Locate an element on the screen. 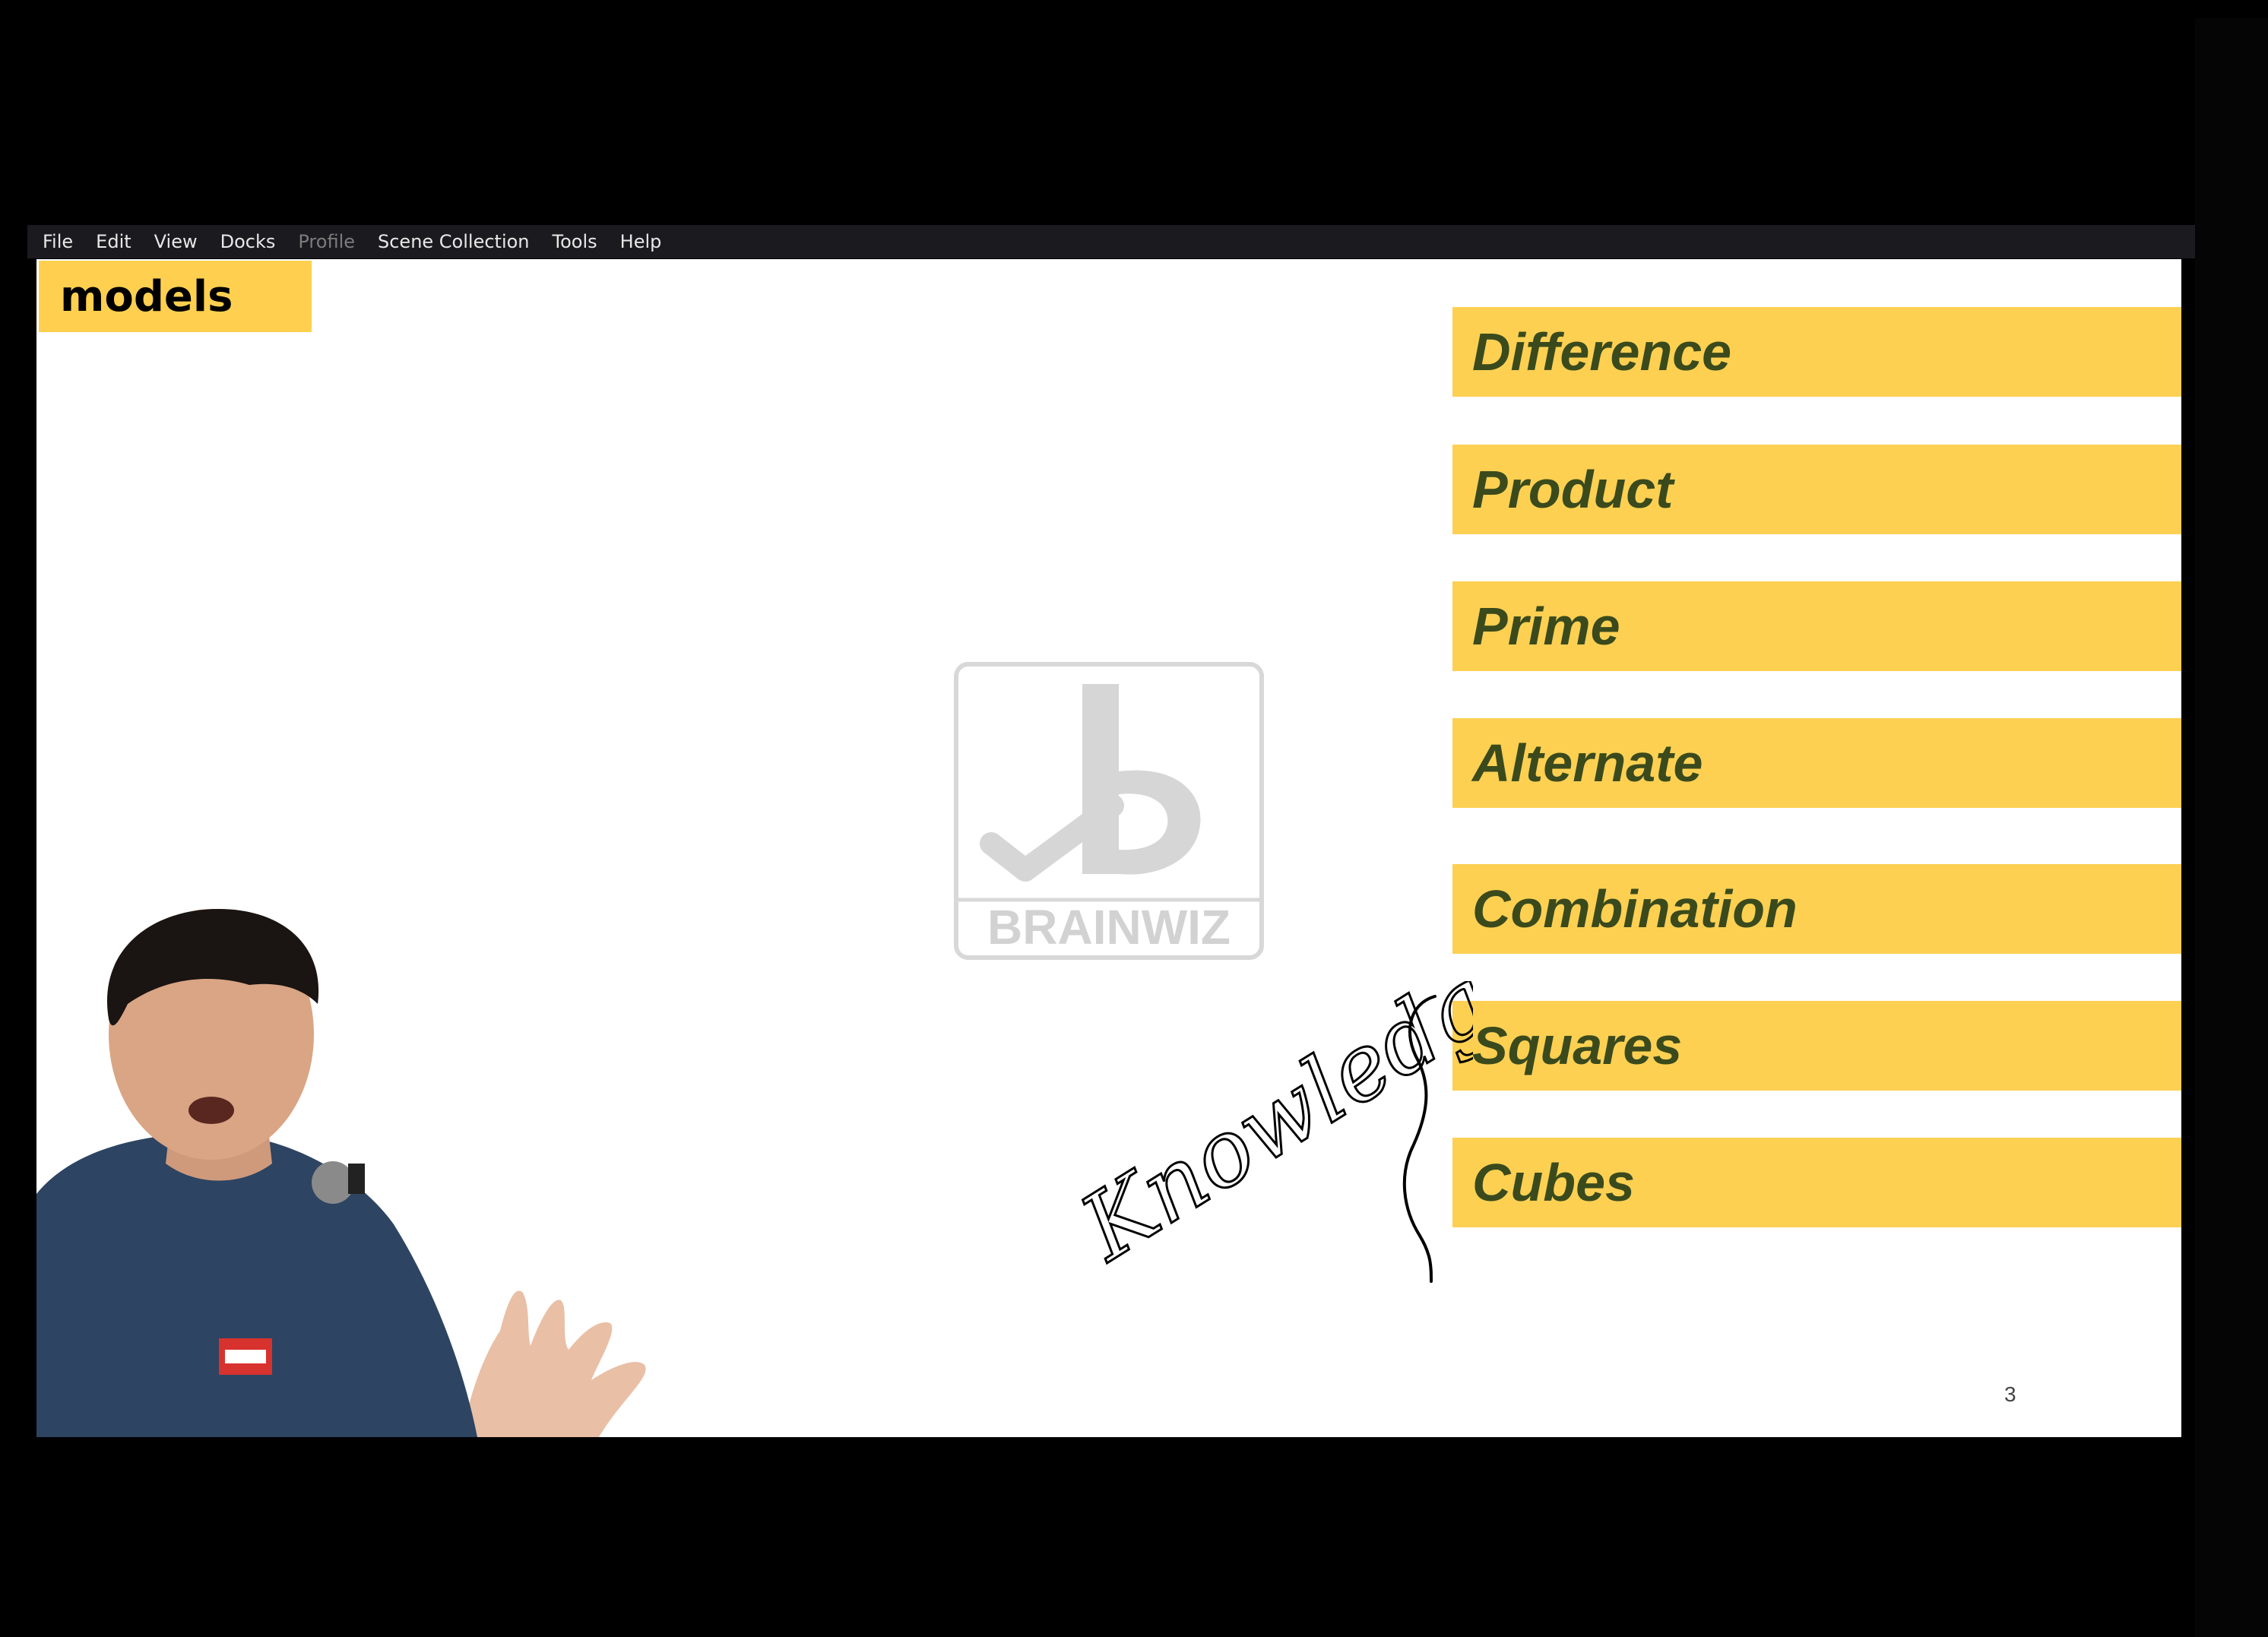  list-item-label: Cubes is located at coordinates (1553, 1182).